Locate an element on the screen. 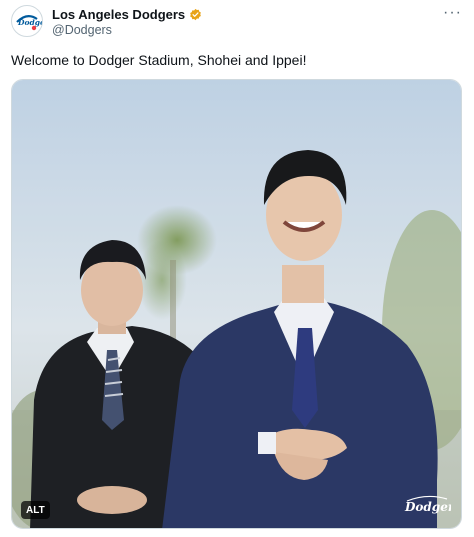 The image size is (474, 537). dodgers-logo-icon: Dodgers is located at coordinates (27, 21).